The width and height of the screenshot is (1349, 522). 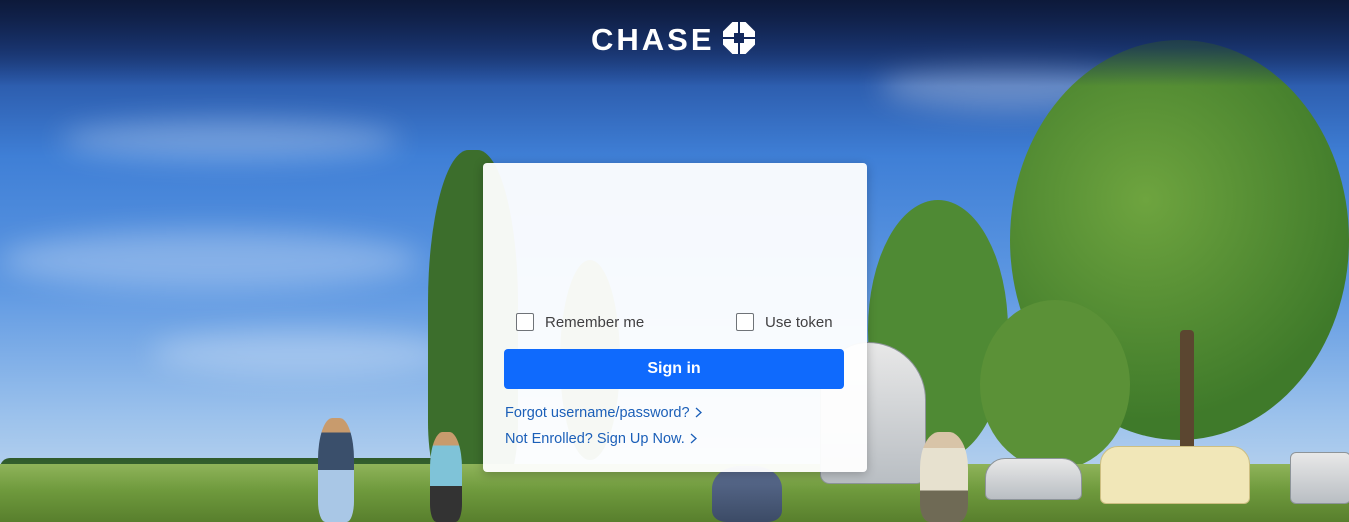 I want to click on not-enrolled-sign-up-link: Not Enrolled? Sign Up Now., so click(x=601, y=439).